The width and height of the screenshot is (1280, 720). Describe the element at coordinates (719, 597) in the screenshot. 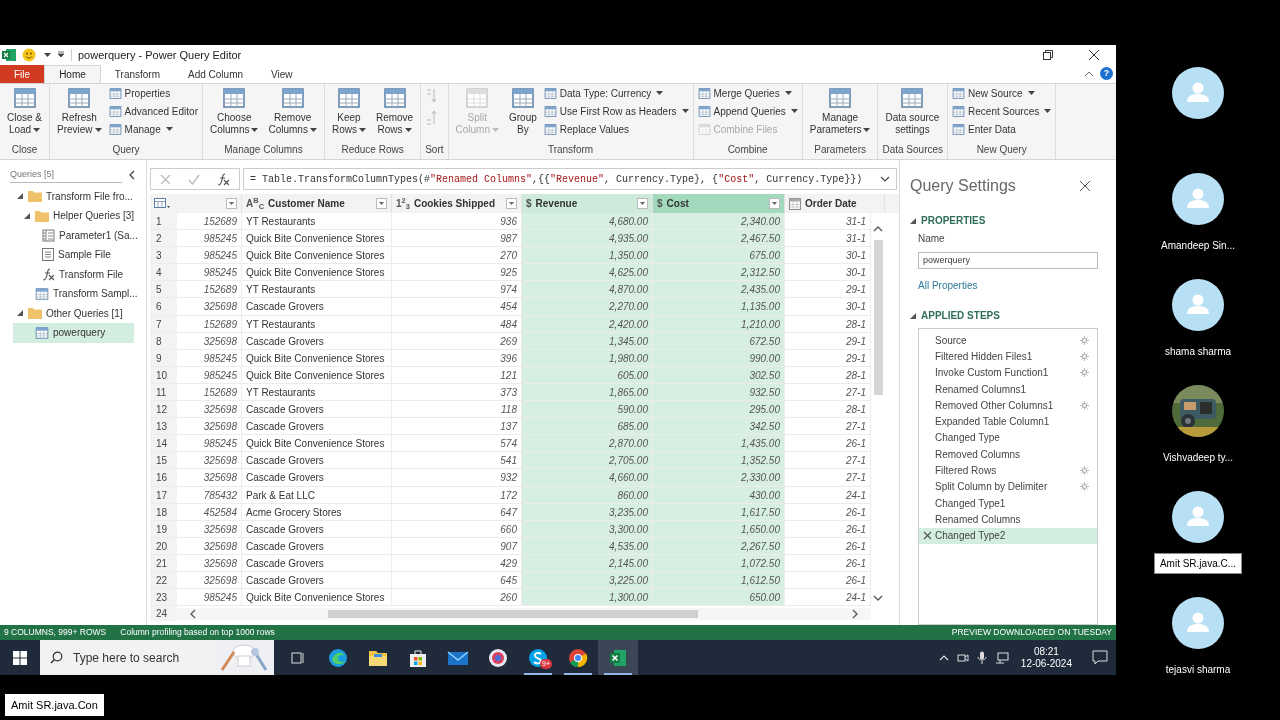

I see `table-cell: 650.00` at that location.